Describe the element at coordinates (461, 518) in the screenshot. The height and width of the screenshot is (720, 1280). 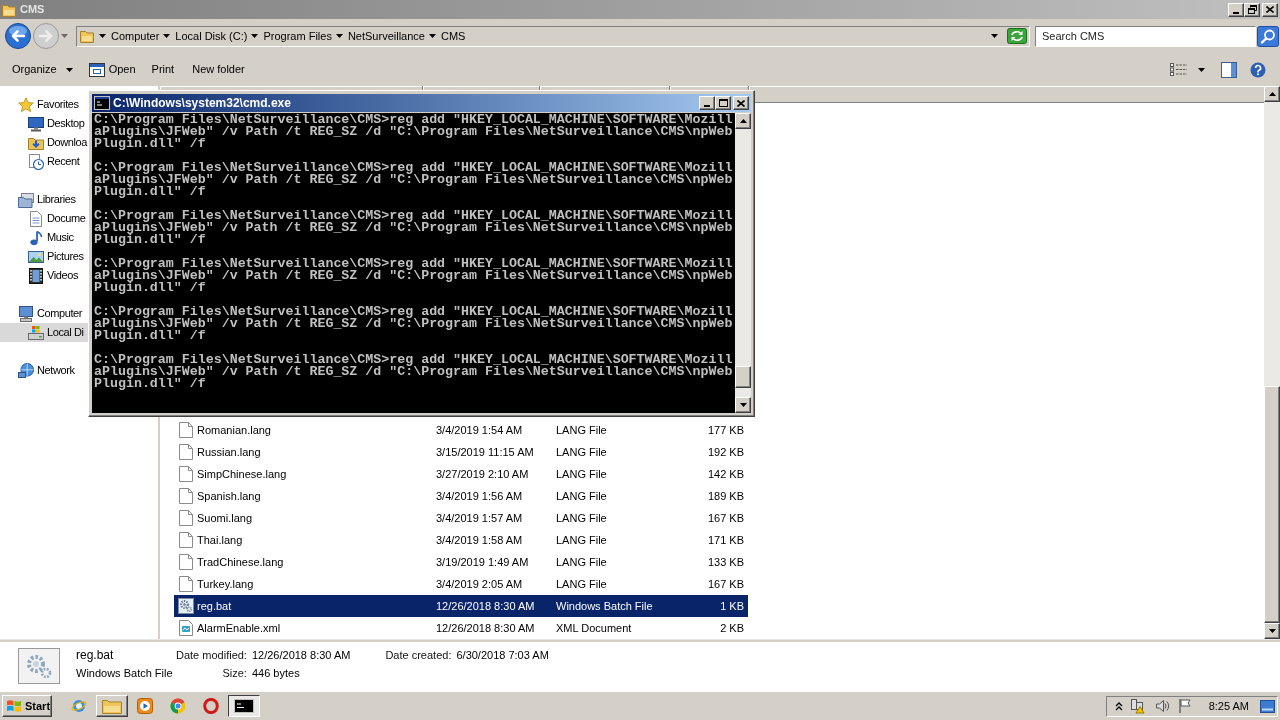
I see `file-row: Suomi.lang 3/4/2019 1:57 AM LANG File 167 KB` at that location.